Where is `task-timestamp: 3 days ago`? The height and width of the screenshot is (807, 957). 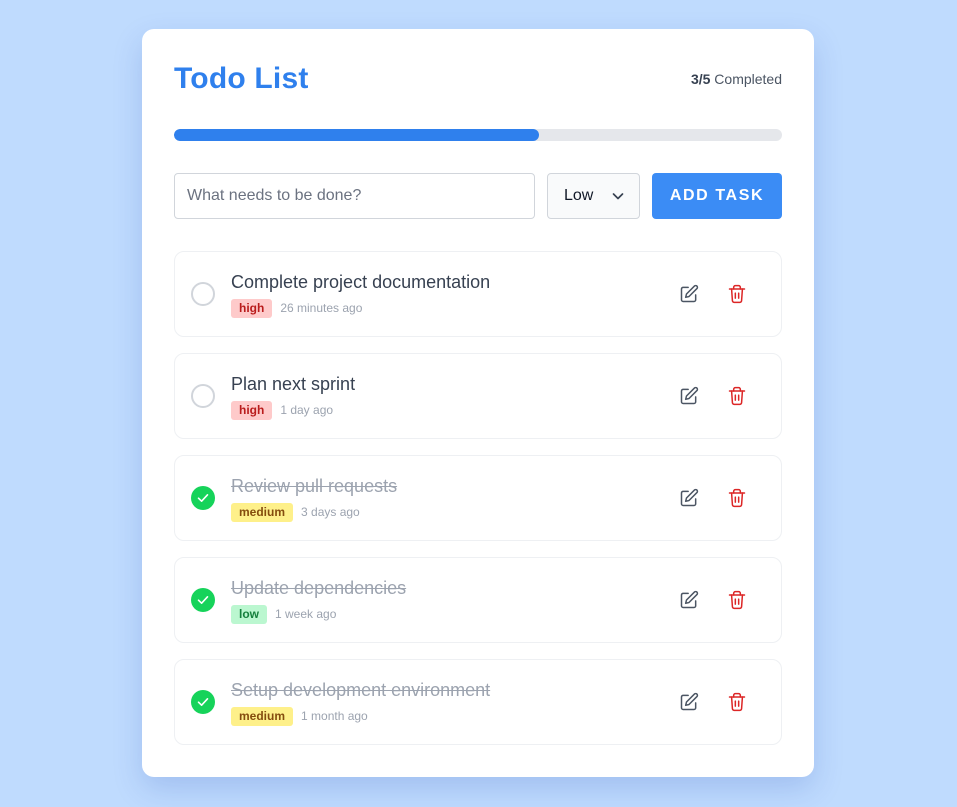
task-timestamp: 3 days ago is located at coordinates (330, 512).